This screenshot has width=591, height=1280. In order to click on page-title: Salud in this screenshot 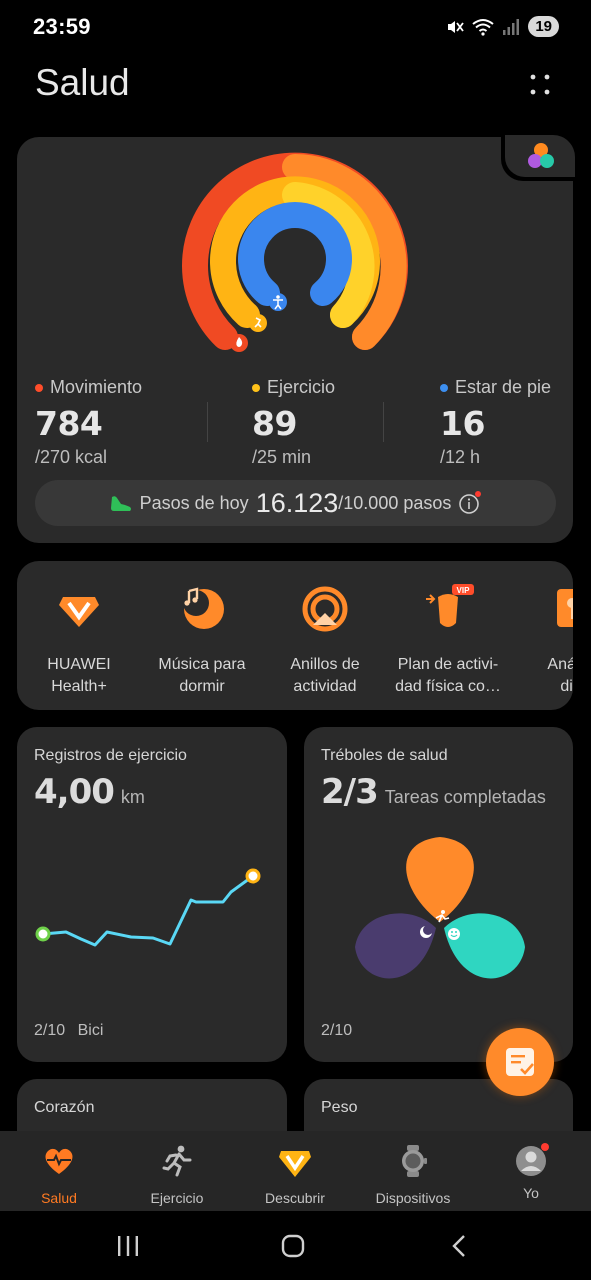, I will do `click(82, 82)`.